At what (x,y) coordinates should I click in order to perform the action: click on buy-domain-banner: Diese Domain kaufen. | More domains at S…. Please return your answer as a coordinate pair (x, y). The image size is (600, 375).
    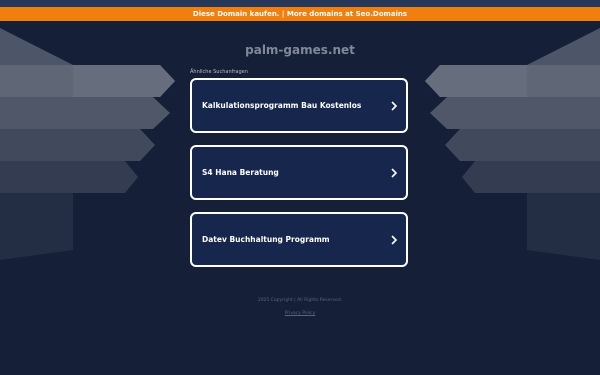
    Looking at the image, I should click on (300, 14).